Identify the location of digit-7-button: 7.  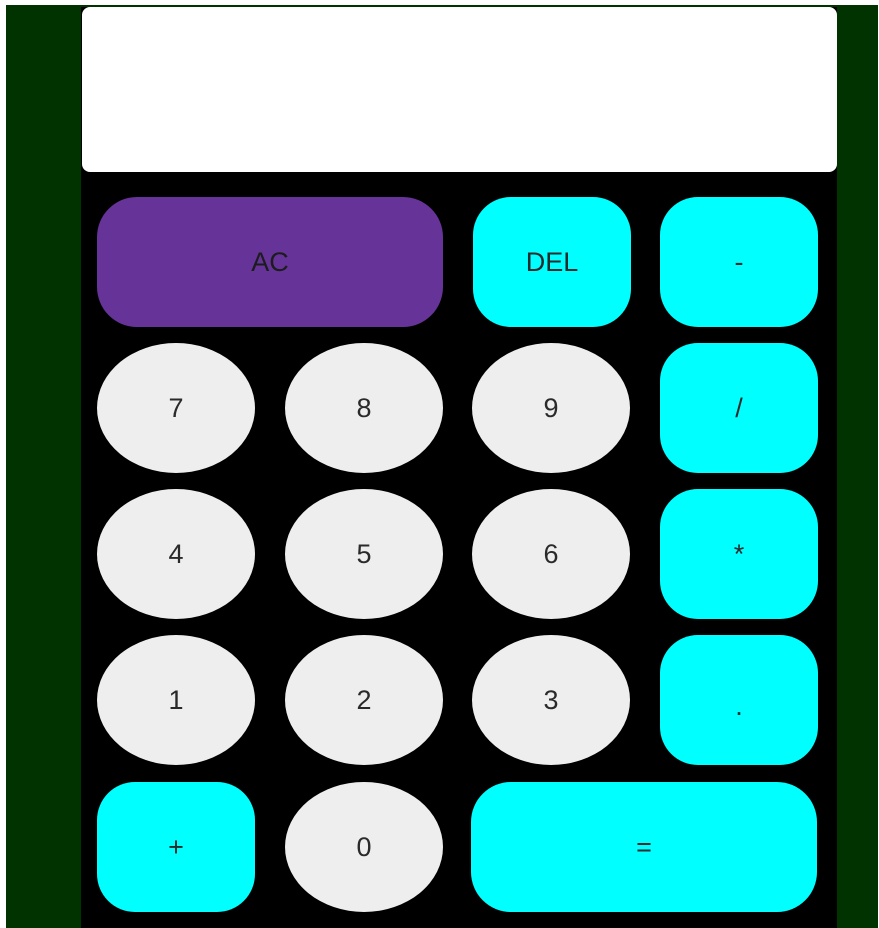
(176, 408).